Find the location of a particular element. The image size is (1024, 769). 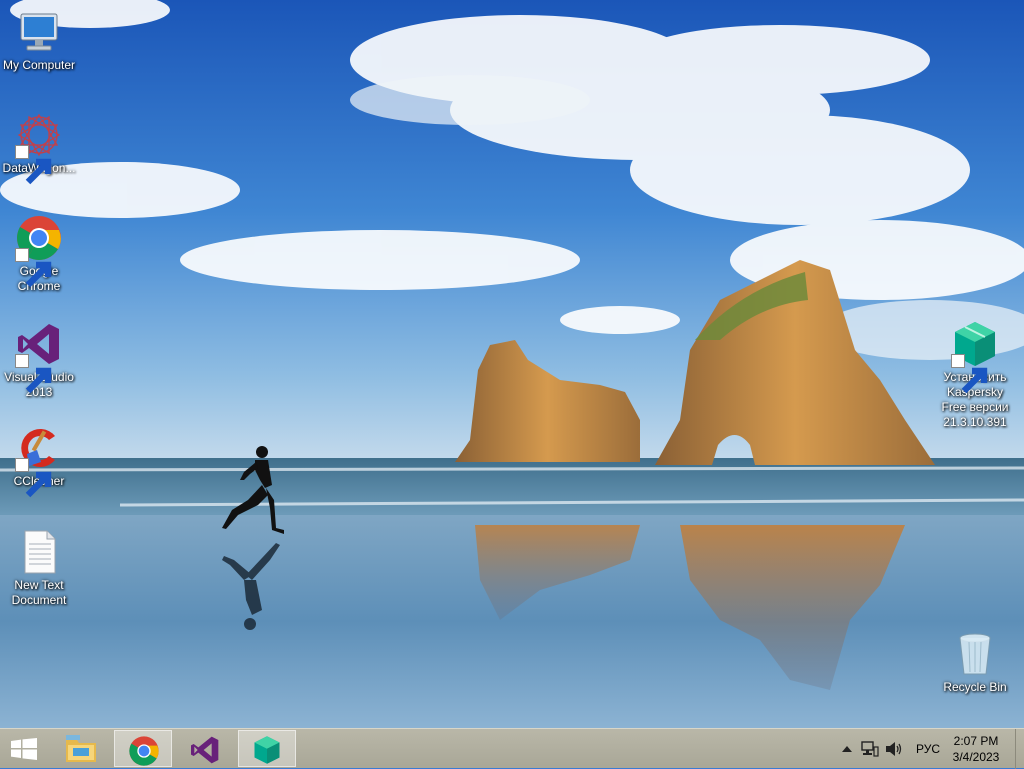

desktop-icon-visual-studio: Visual Studio 2013 is located at coordinates (39, 360).